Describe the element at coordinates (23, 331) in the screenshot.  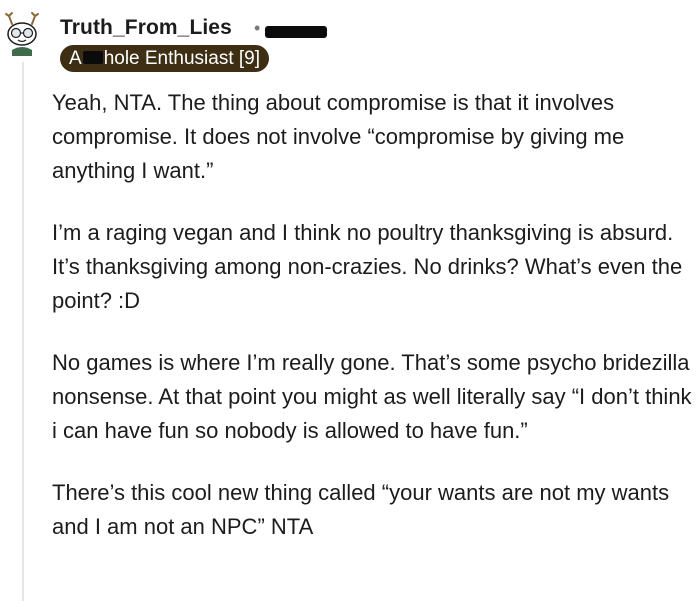
I see `thread-line` at that location.